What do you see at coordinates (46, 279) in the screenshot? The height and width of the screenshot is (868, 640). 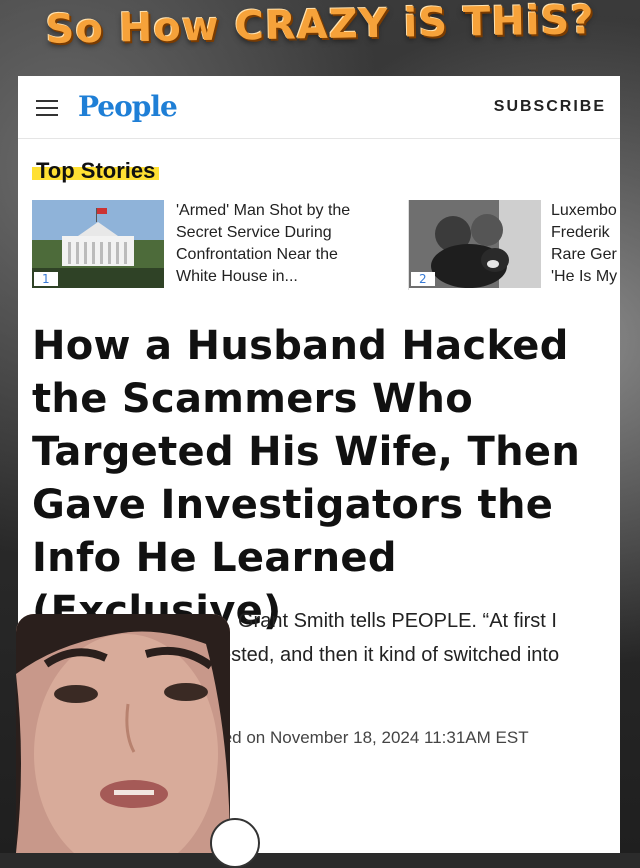 I see `story-number: 1` at bounding box center [46, 279].